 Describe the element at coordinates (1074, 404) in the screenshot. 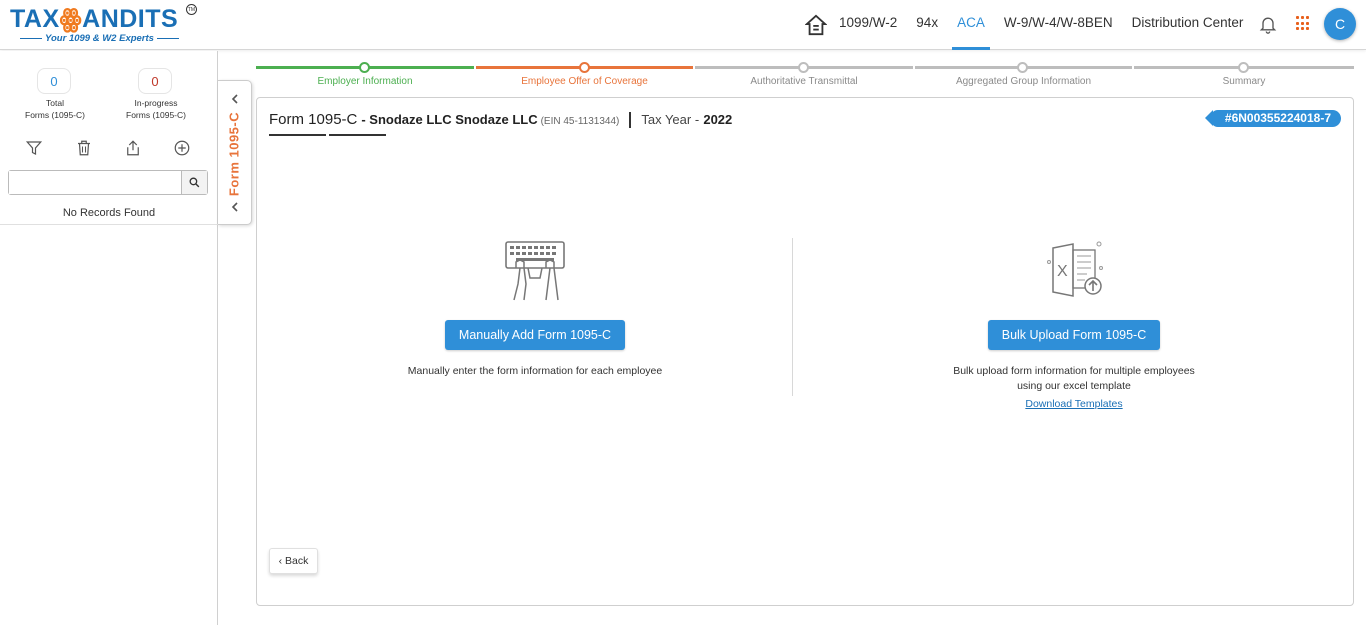

I see `download-templates-link: Download Templates` at that location.